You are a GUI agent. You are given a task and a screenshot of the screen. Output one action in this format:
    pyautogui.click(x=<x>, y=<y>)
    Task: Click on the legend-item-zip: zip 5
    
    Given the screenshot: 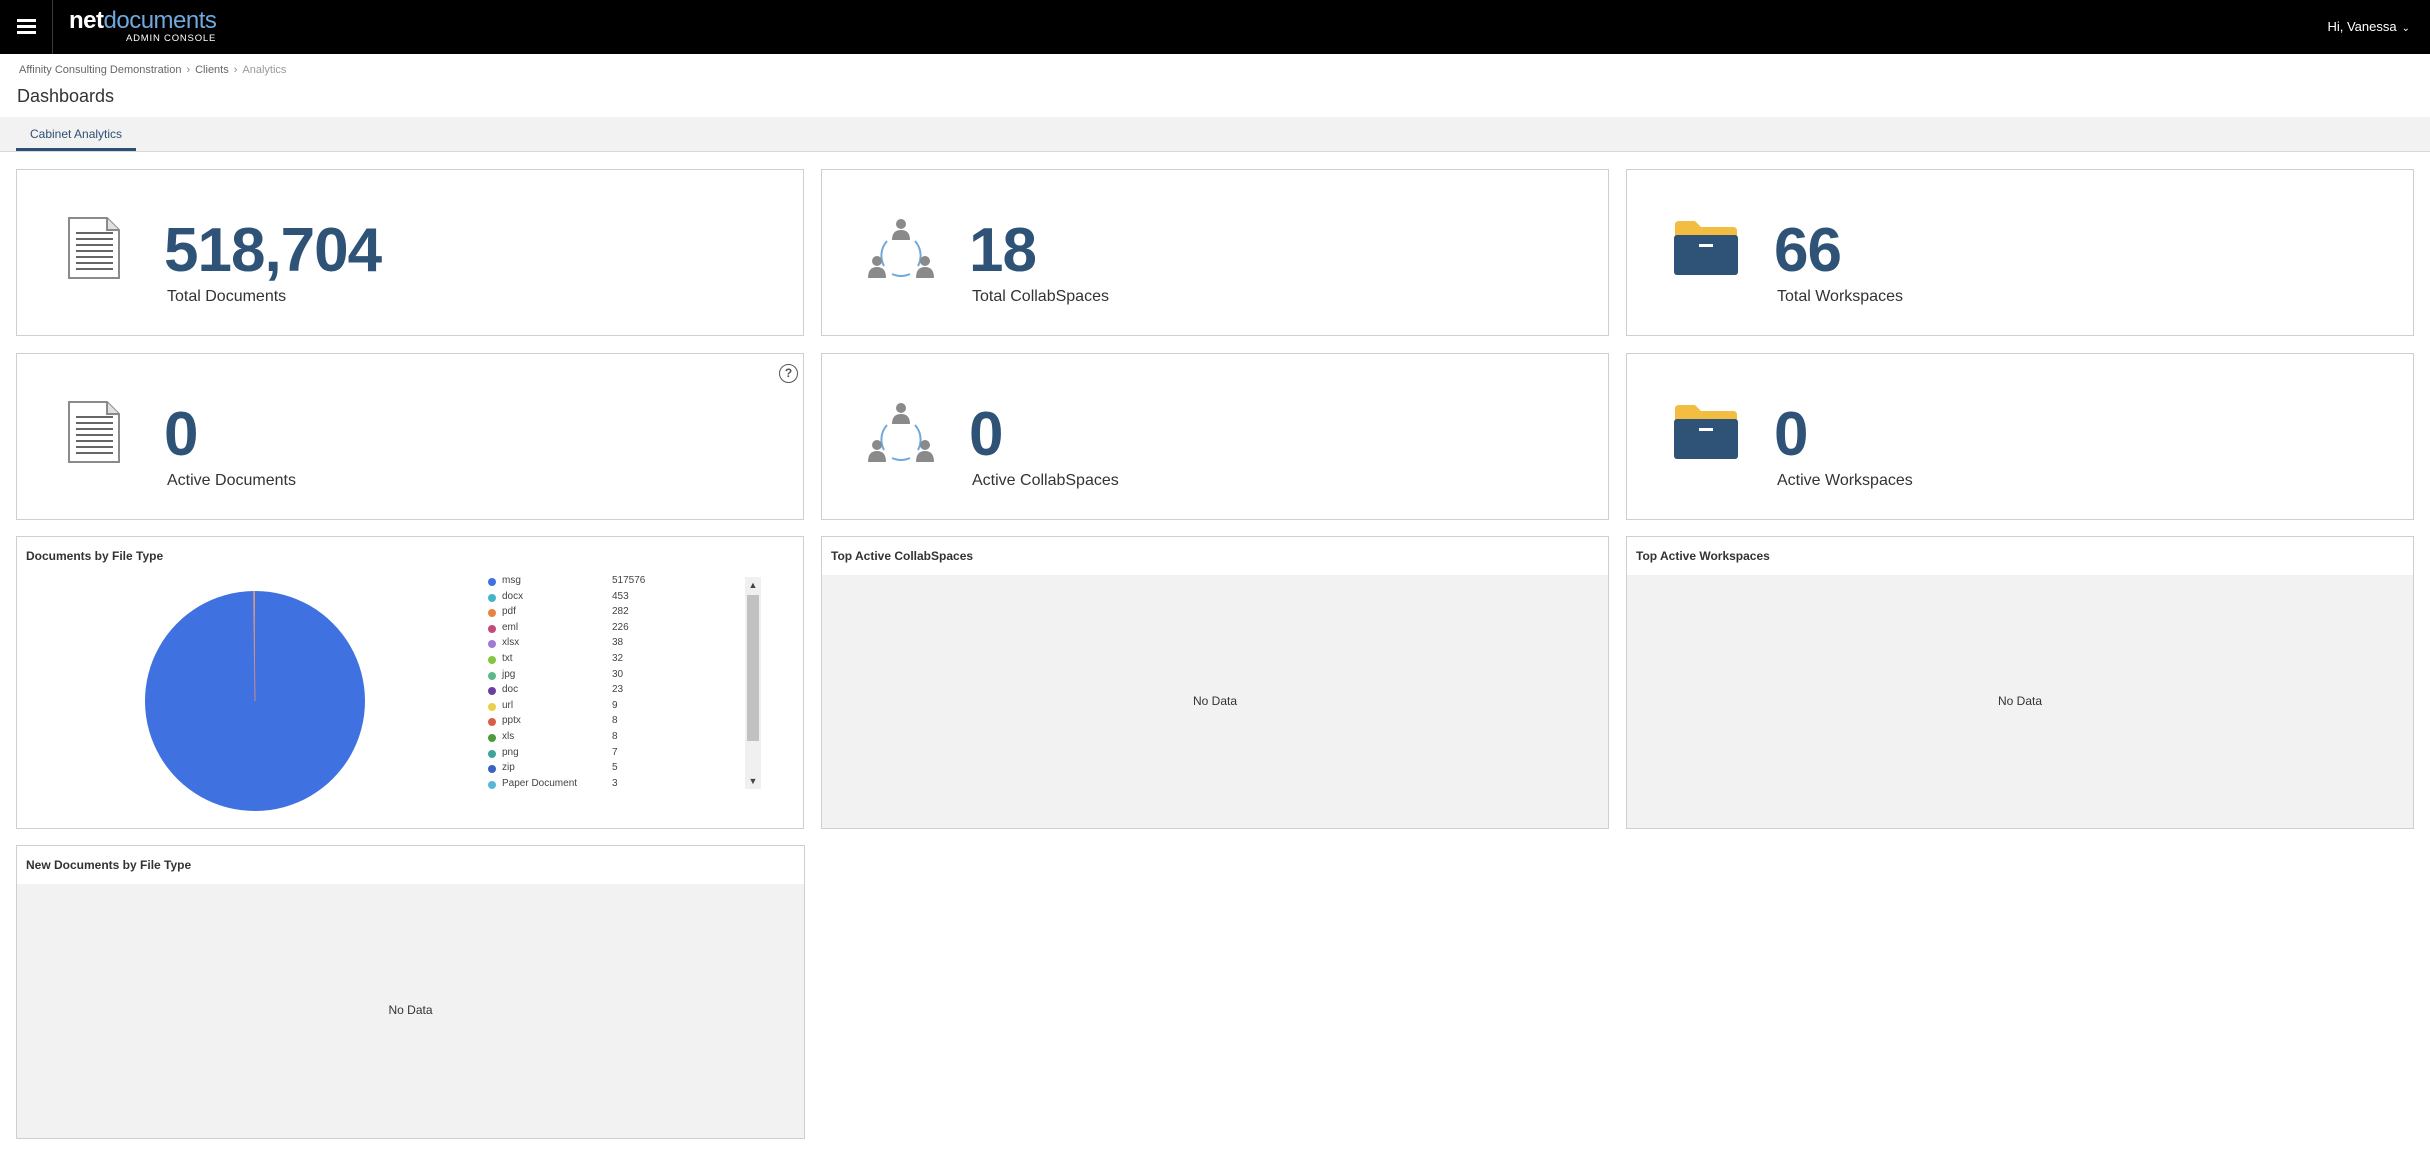 What is the action you would take?
    pyautogui.click(x=613, y=769)
    